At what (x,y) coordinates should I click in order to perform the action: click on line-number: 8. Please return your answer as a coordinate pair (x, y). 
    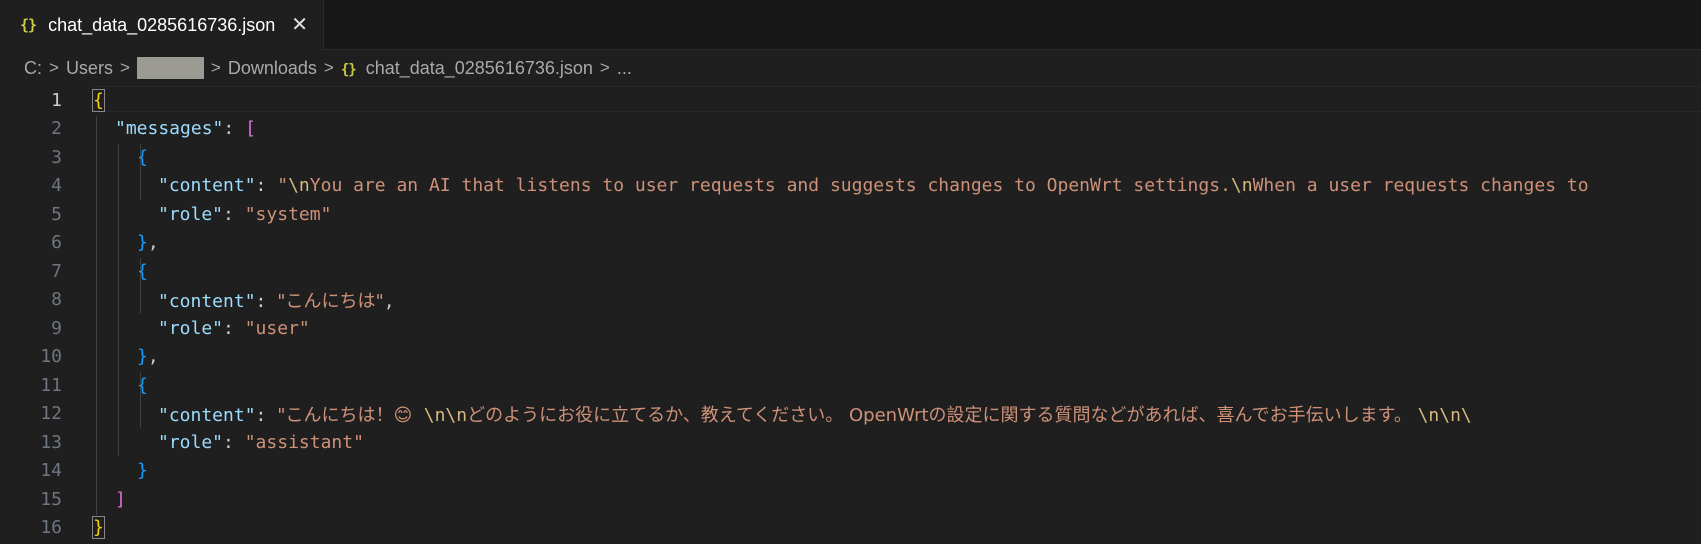
    Looking at the image, I should click on (56, 300).